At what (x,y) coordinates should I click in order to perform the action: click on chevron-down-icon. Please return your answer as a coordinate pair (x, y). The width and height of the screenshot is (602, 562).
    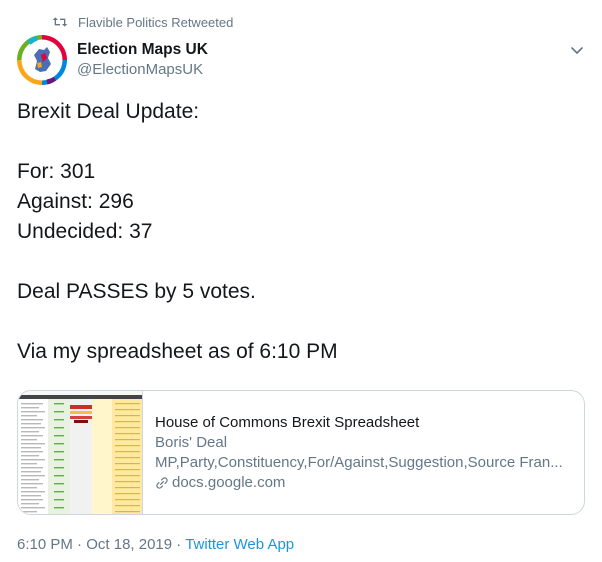
    Looking at the image, I should click on (577, 50).